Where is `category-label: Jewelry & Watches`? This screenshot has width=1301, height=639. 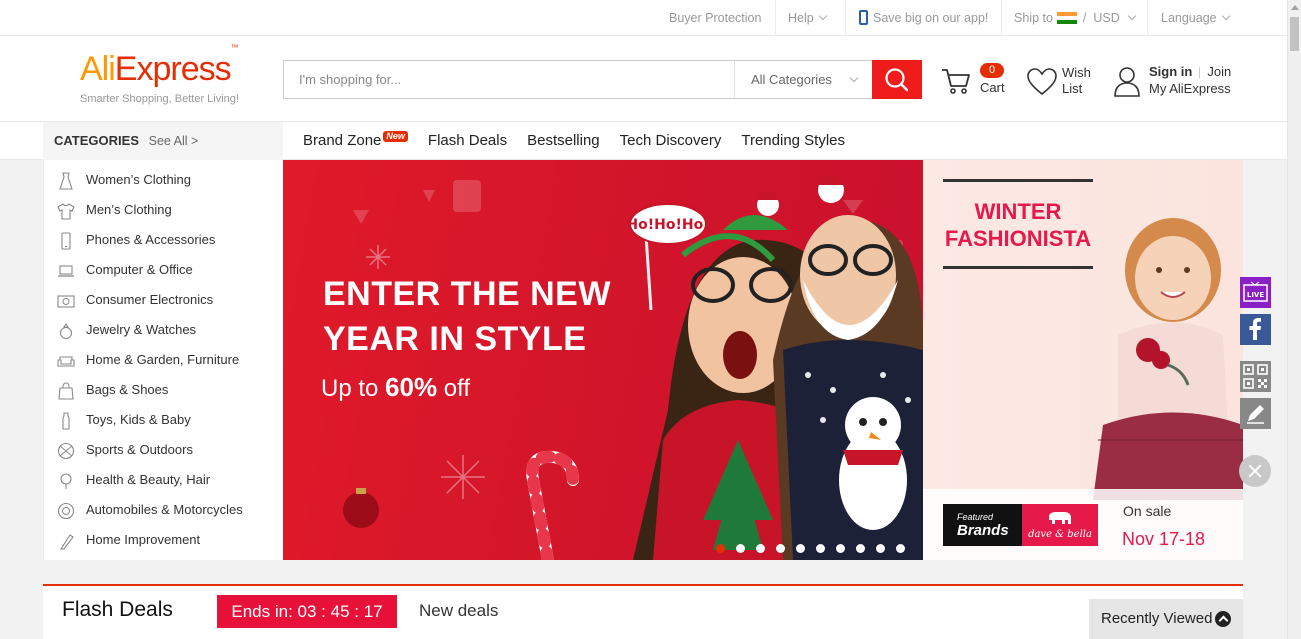
category-label: Jewelry & Watches is located at coordinates (141, 329).